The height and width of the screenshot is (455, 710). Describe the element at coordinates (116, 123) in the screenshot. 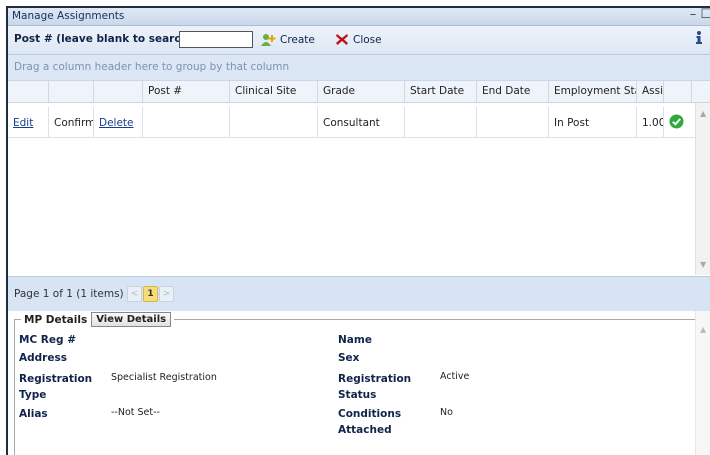

I see `delete-link: Delete` at that location.